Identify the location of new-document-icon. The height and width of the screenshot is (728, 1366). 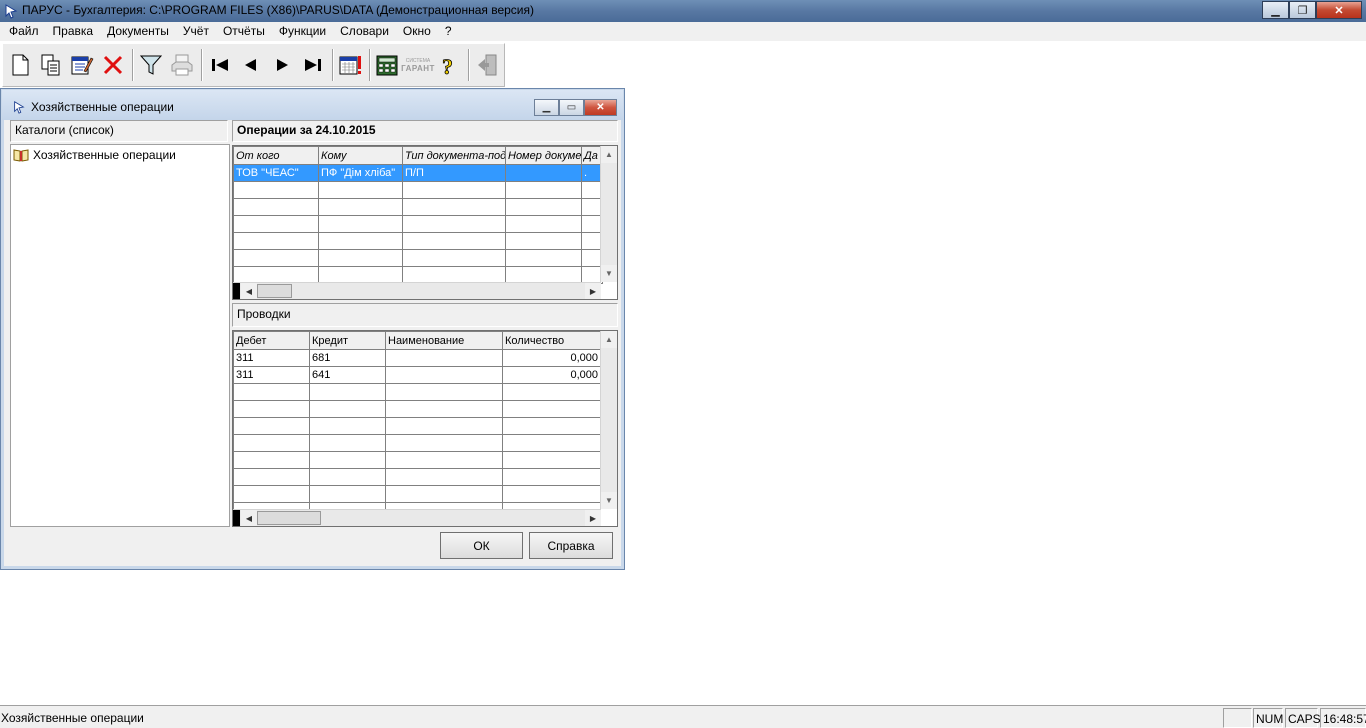
(20, 65).